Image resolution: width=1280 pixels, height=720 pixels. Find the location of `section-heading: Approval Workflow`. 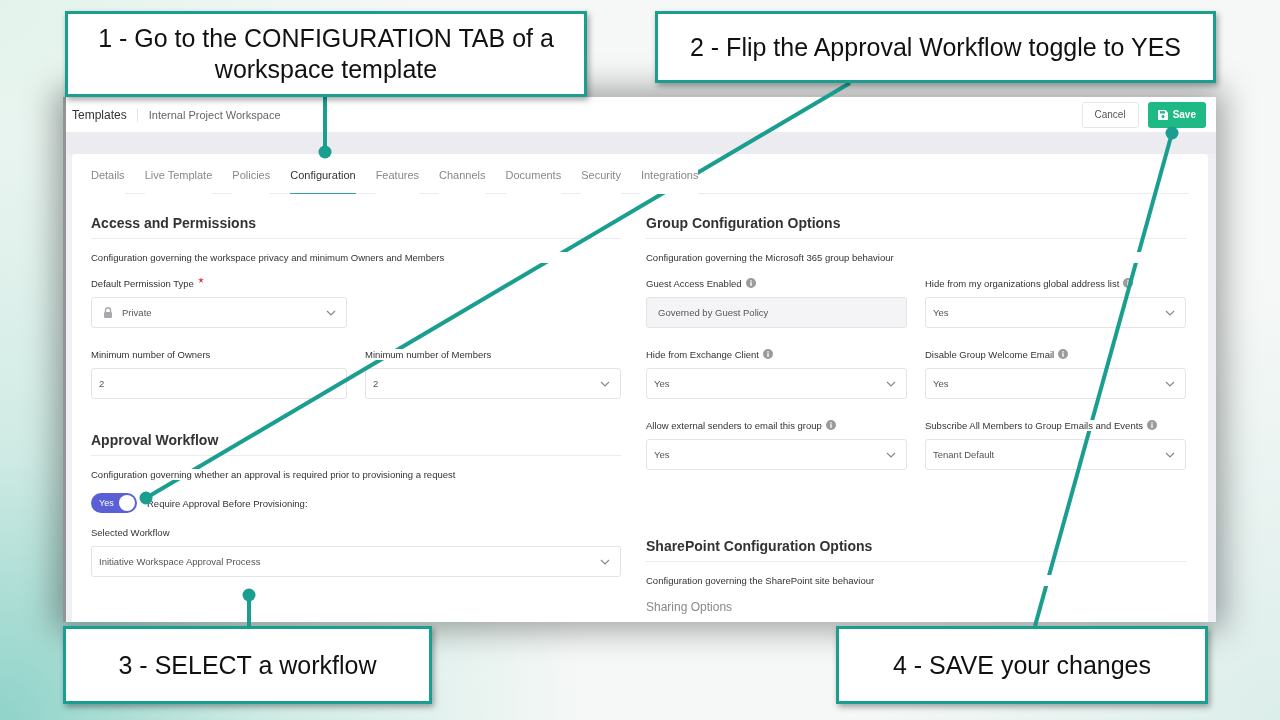

section-heading: Approval Workflow is located at coordinates (356, 444).